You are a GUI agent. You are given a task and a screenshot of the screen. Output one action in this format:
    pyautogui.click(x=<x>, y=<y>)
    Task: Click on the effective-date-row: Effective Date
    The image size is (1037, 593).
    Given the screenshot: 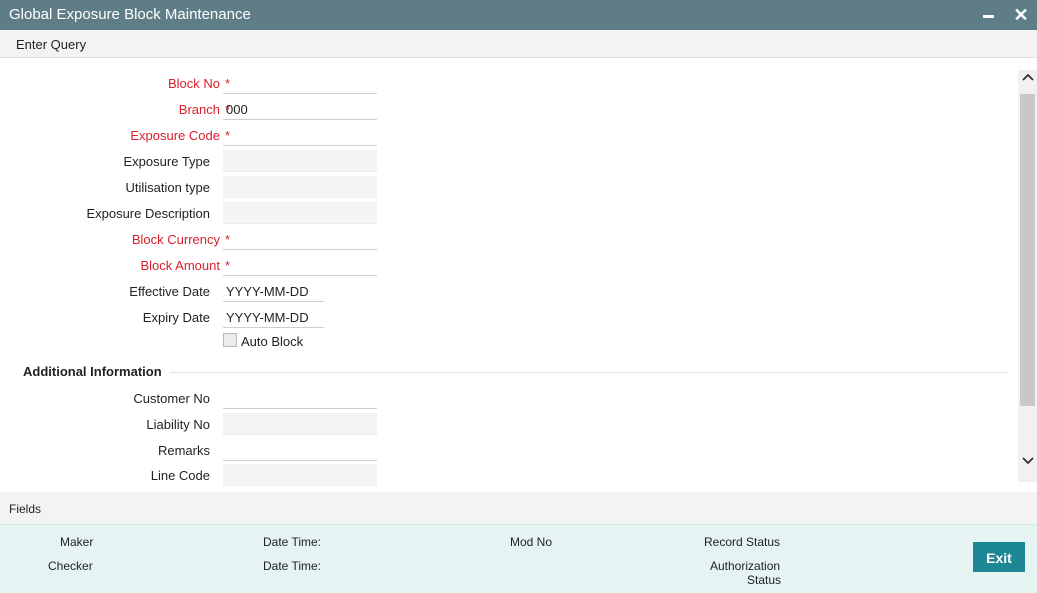 What is the action you would take?
    pyautogui.click(x=210, y=292)
    